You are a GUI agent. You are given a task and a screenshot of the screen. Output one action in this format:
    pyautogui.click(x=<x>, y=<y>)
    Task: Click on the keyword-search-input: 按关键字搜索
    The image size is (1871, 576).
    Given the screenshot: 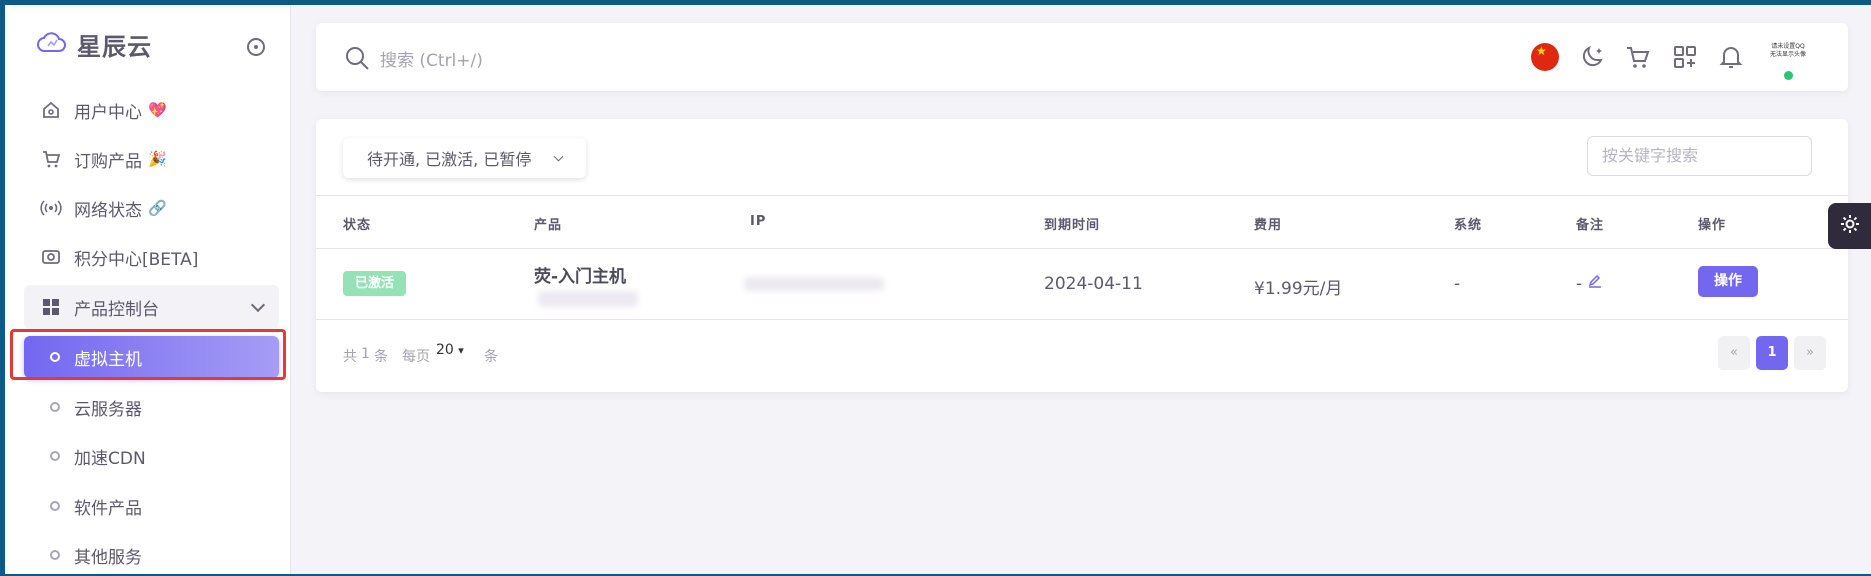 What is the action you would take?
    pyautogui.click(x=1699, y=156)
    